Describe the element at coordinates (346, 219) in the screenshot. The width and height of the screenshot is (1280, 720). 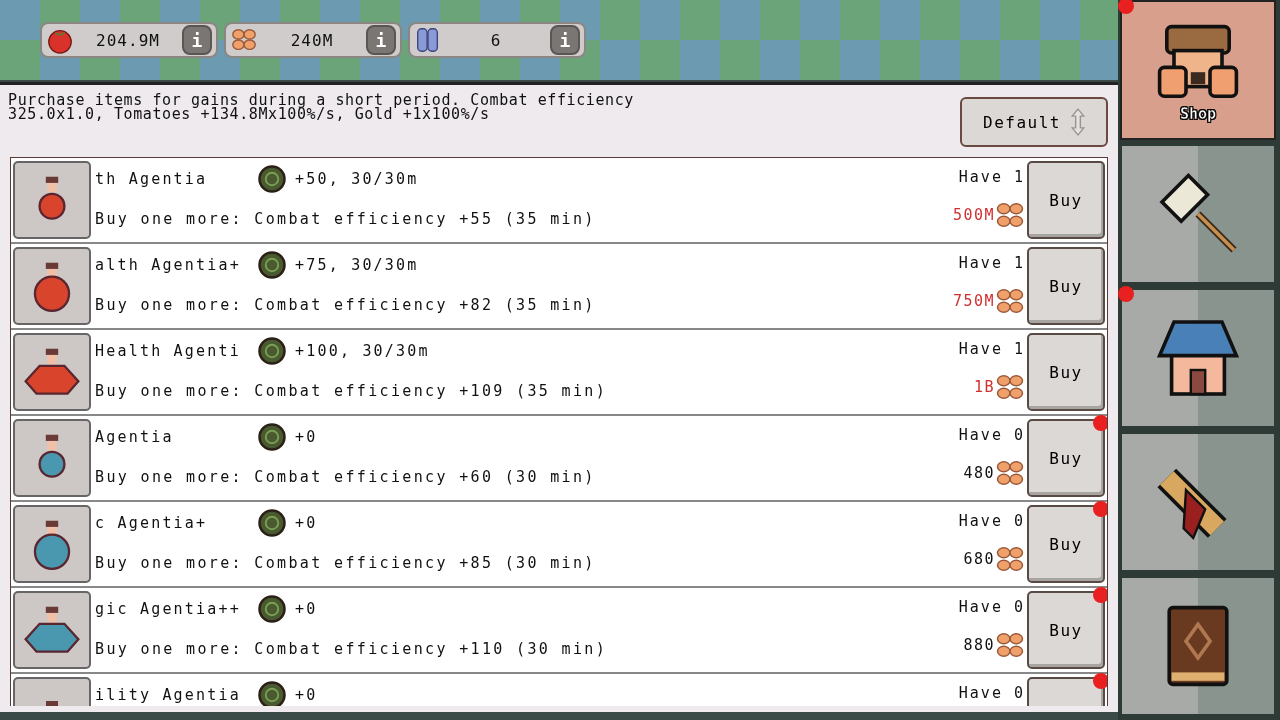
I see `upgrade-text: Buy one more: Combat efficiency +55 (35 min)` at that location.